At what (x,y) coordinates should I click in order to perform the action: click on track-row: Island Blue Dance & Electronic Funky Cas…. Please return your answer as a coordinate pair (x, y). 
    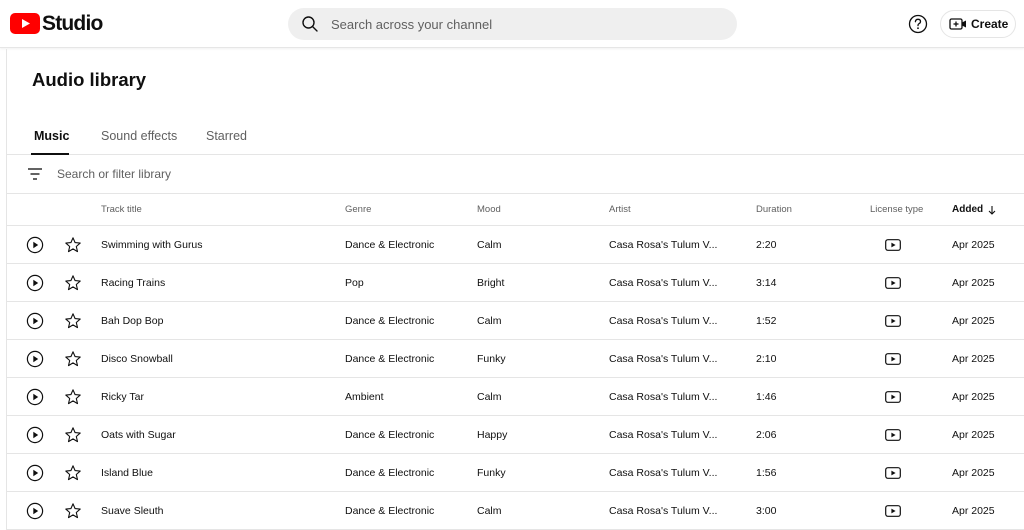
    Looking at the image, I should click on (515, 473).